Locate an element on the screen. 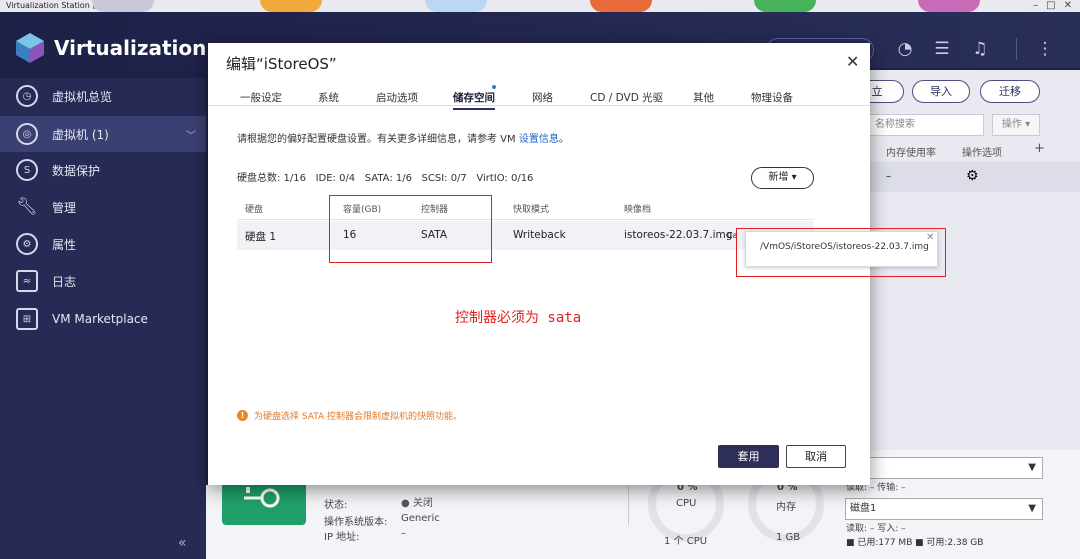  dashboard-icon: ◷ is located at coordinates (27, 96).